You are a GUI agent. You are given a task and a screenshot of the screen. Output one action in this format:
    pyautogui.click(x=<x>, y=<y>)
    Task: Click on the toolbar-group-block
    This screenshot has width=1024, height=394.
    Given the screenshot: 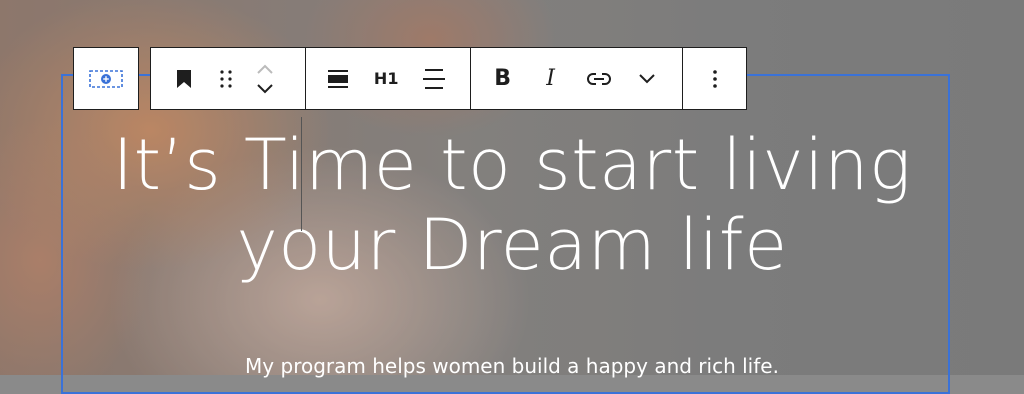 What is the action you would take?
    pyautogui.click(x=228, y=78)
    